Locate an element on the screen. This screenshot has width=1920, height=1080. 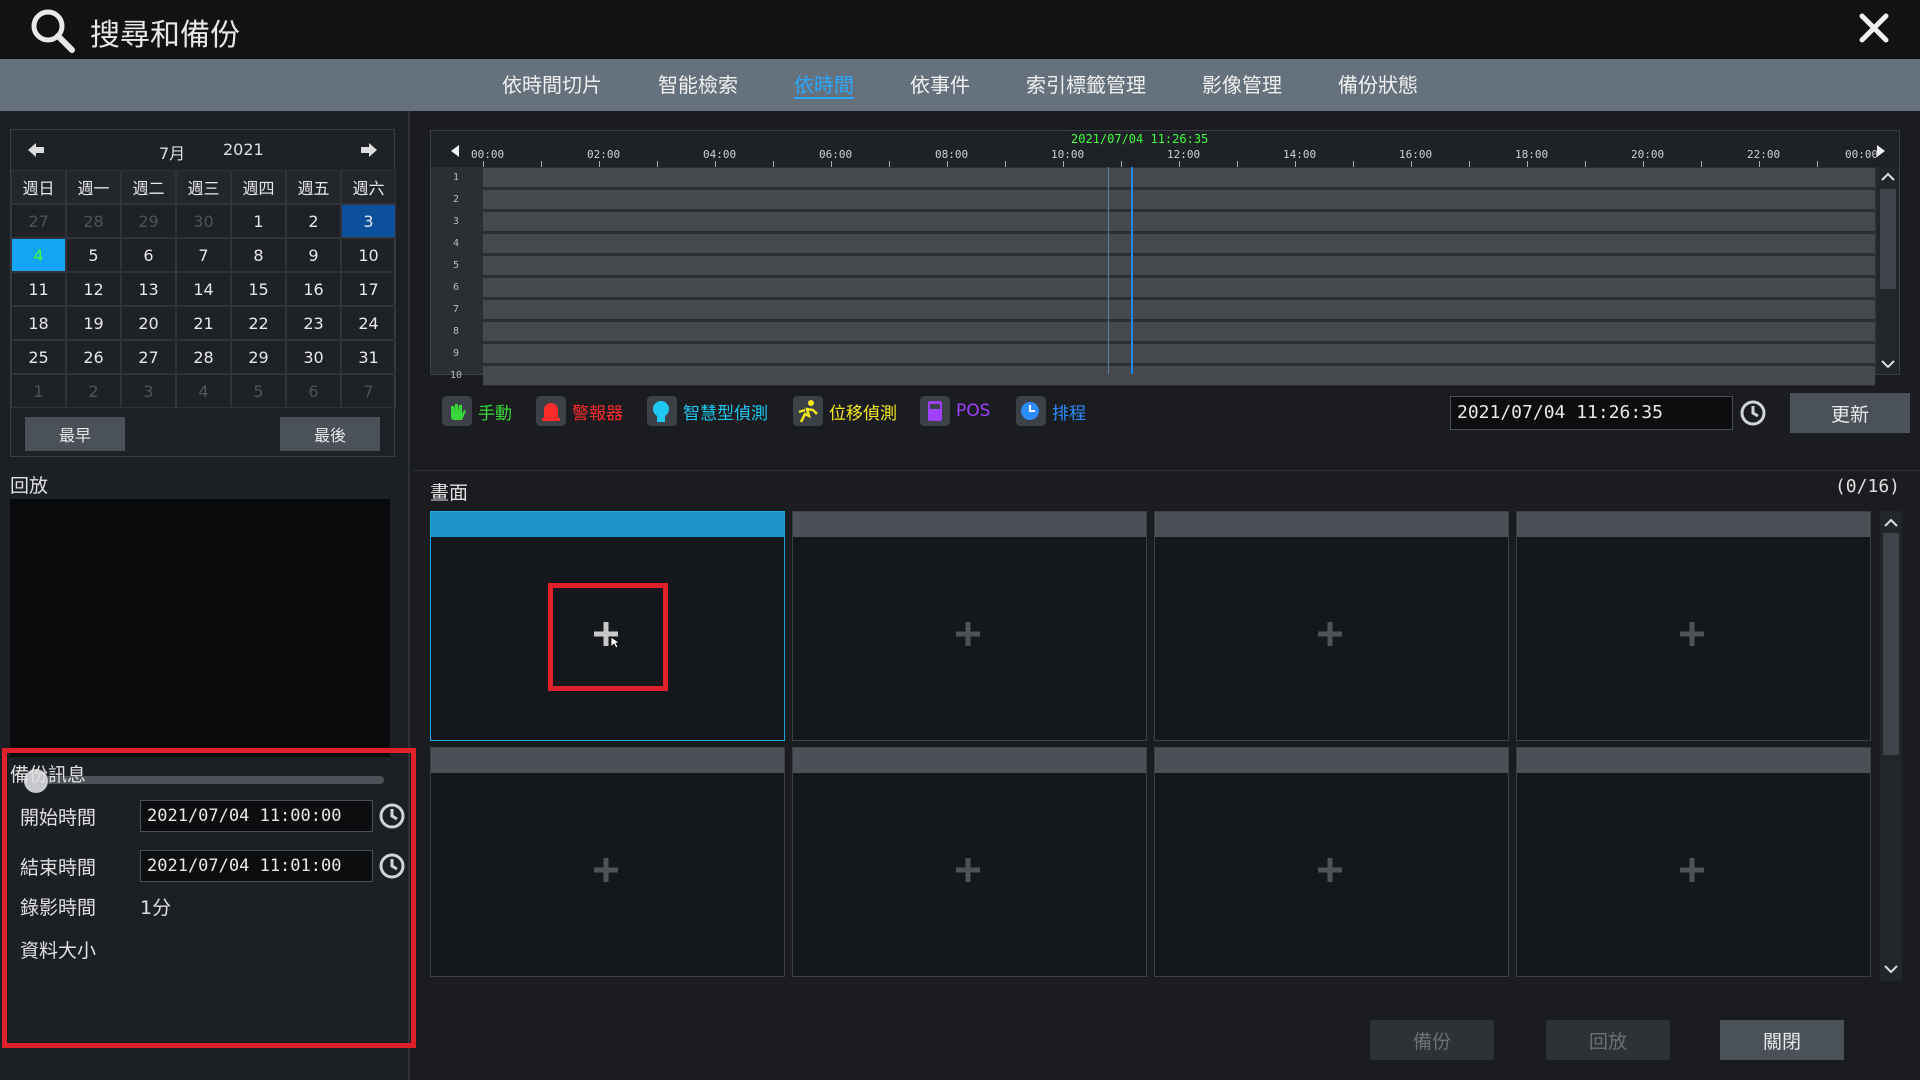
refresh-button: 更新 is located at coordinates (1850, 413).